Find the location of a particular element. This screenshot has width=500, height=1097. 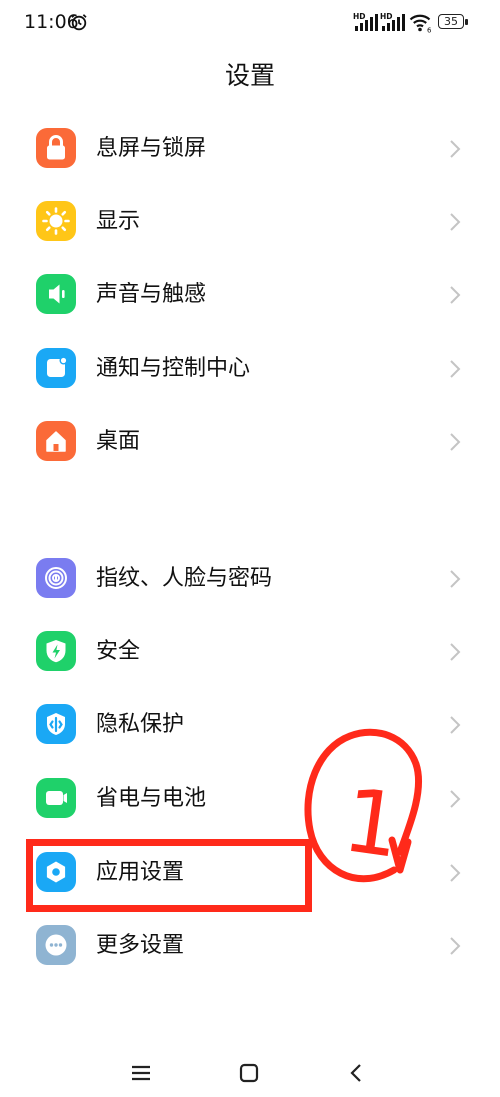

battery-level: 35 is located at coordinates (451, 21).